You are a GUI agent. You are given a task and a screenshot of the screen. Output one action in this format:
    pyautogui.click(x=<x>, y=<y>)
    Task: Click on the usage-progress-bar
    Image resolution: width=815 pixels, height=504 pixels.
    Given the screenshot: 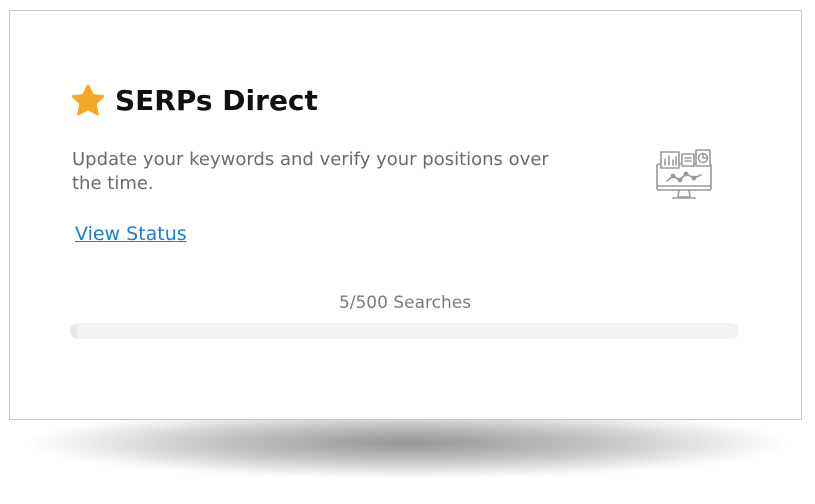 What is the action you would take?
    pyautogui.click(x=404, y=331)
    